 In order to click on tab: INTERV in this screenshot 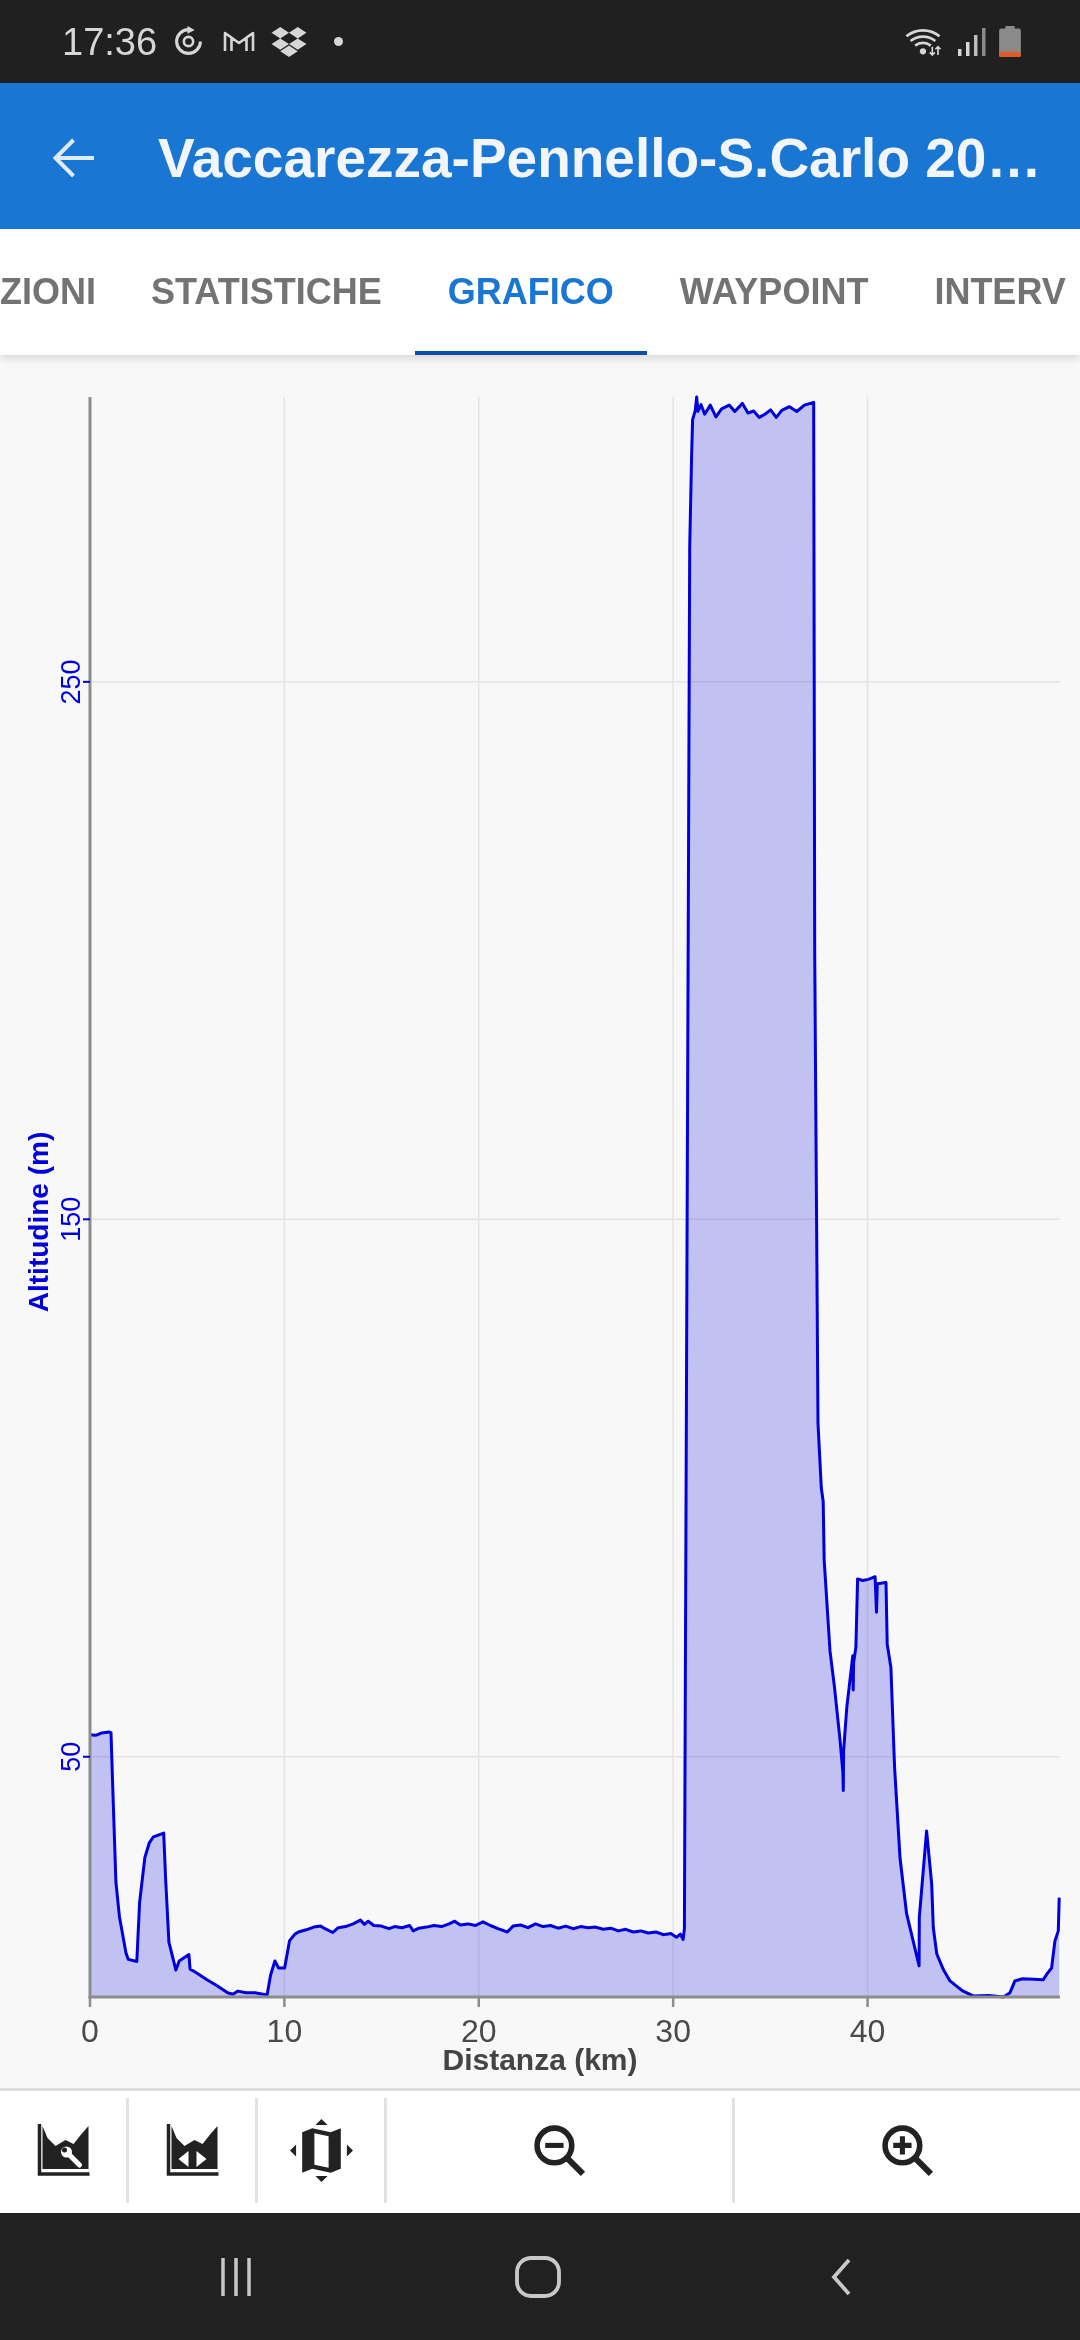, I will do `click(983, 292)`.